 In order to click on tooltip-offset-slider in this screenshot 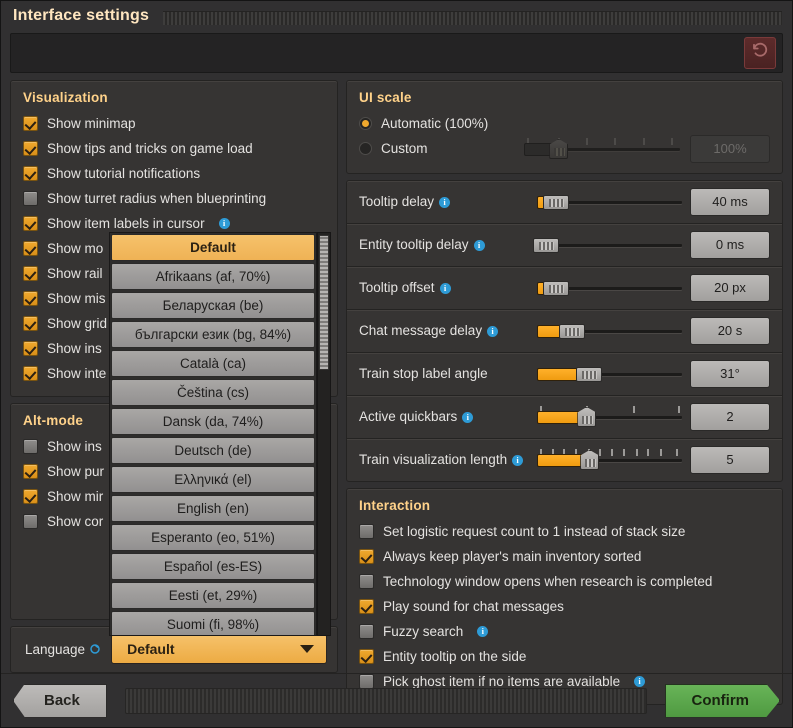, I will do `click(609, 288)`.